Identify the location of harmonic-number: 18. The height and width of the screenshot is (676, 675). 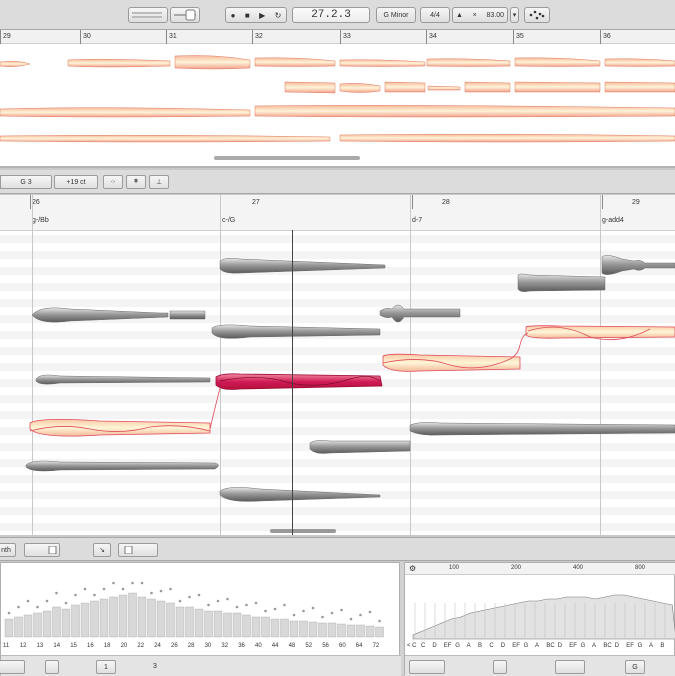
(107, 646).